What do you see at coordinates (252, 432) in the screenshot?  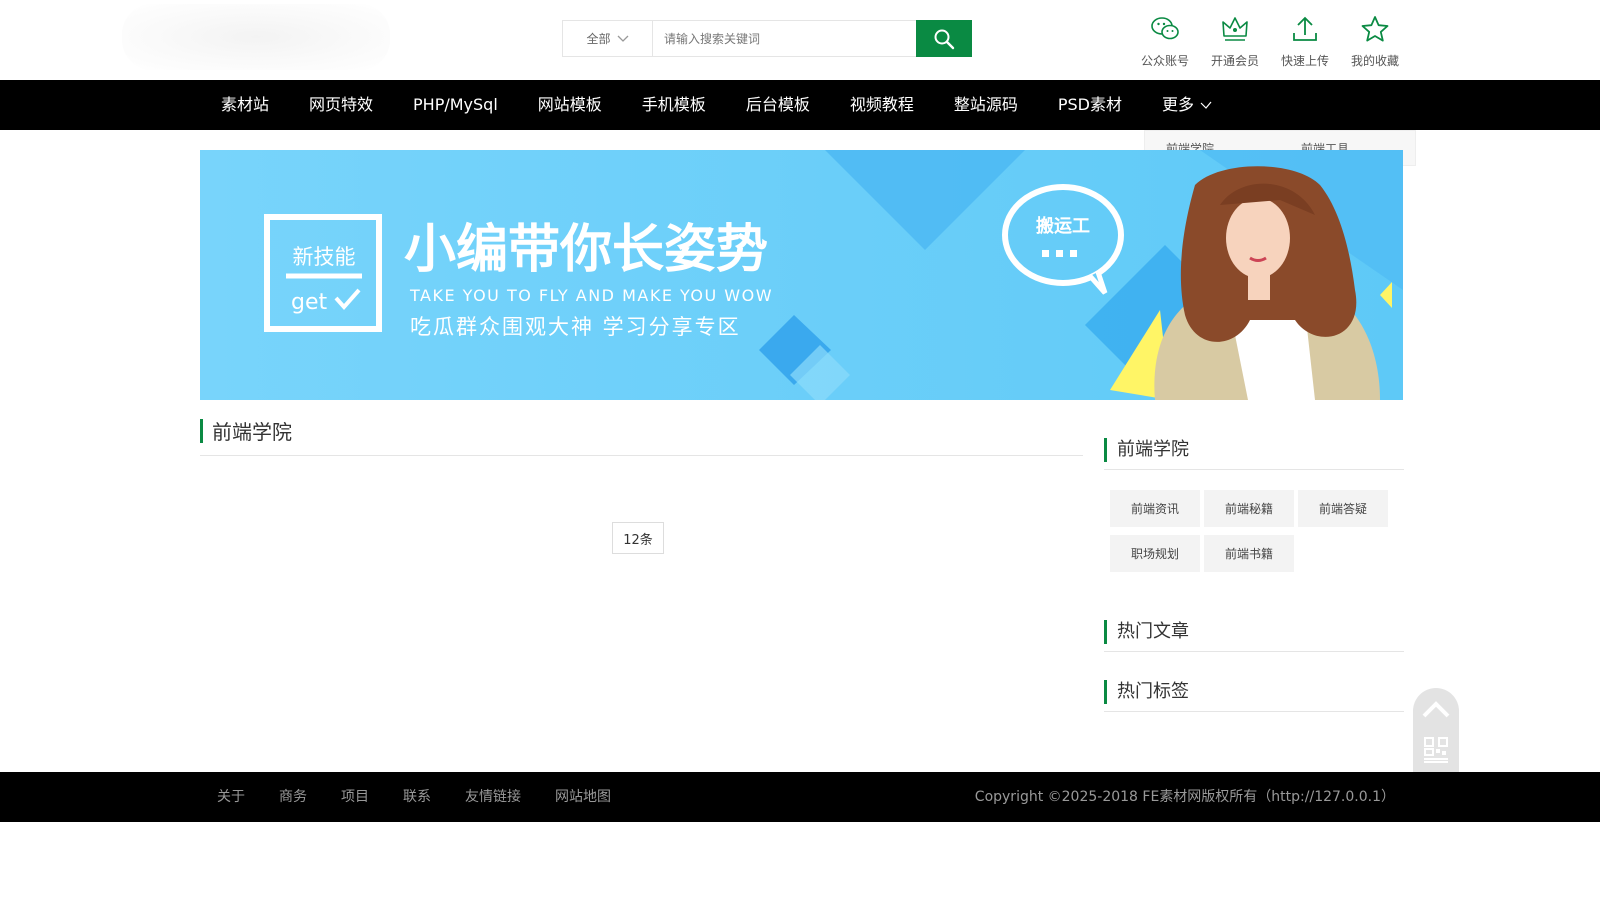 I see `main-title-text: 前端学院` at bounding box center [252, 432].